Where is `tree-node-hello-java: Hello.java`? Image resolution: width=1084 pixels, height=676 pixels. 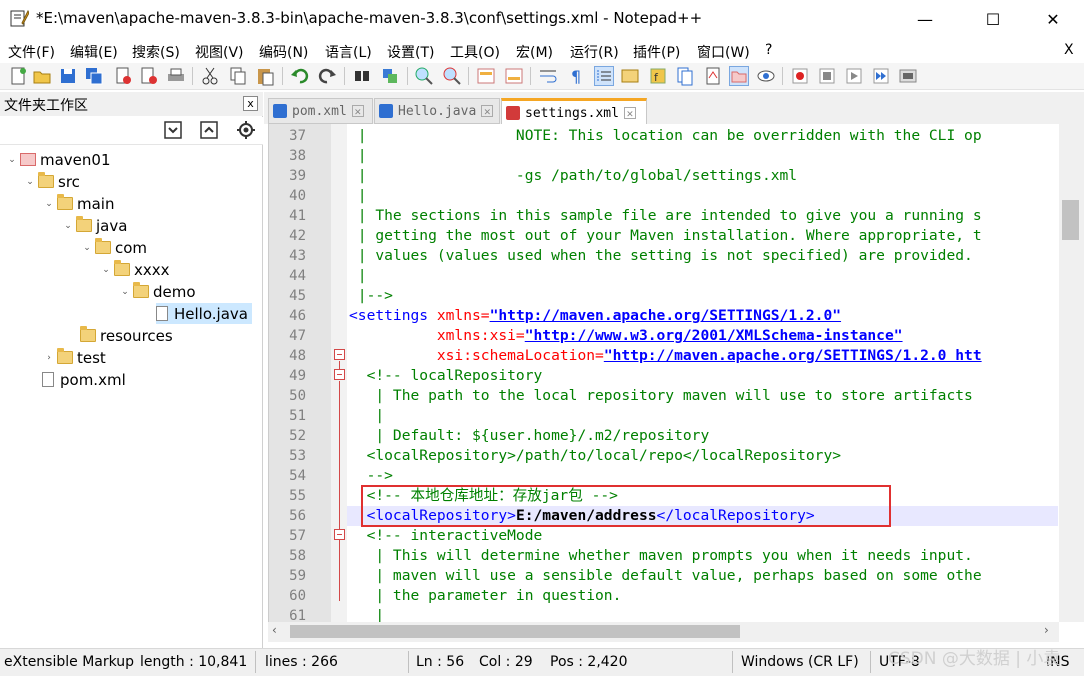
tree-node-hello-java: Hello.java is located at coordinates (204, 313).